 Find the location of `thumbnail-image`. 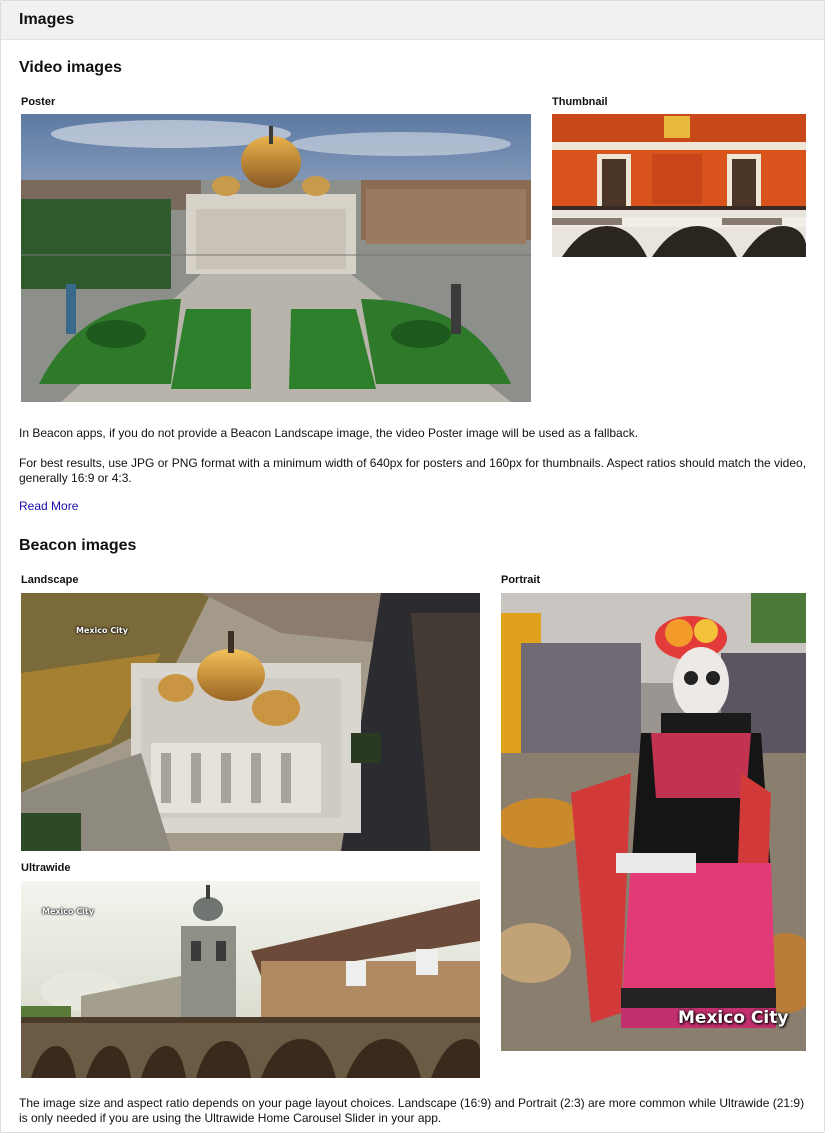

thumbnail-image is located at coordinates (679, 185).